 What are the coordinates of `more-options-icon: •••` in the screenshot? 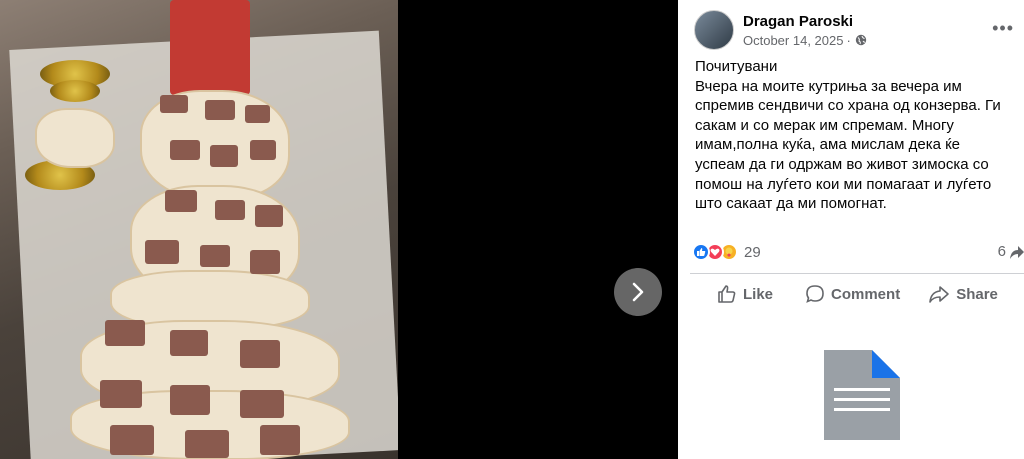 It's located at (1003, 28).